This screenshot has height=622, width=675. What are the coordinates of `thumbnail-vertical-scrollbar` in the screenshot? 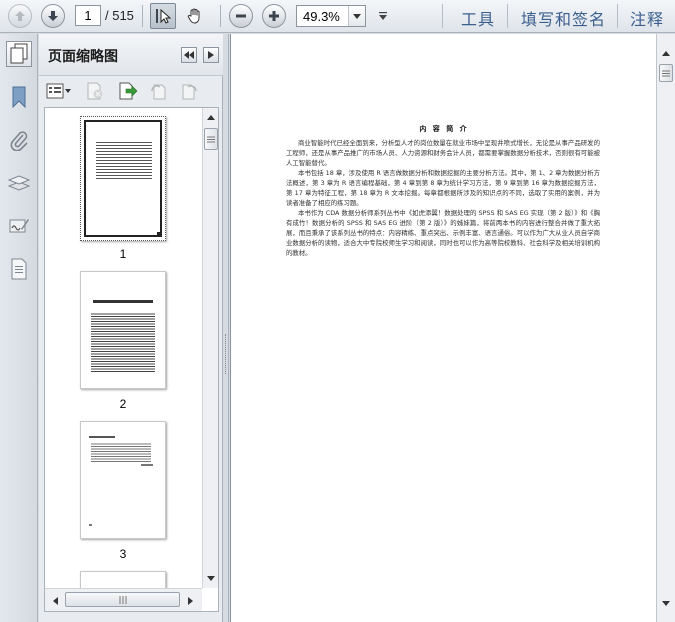 It's located at (210, 348).